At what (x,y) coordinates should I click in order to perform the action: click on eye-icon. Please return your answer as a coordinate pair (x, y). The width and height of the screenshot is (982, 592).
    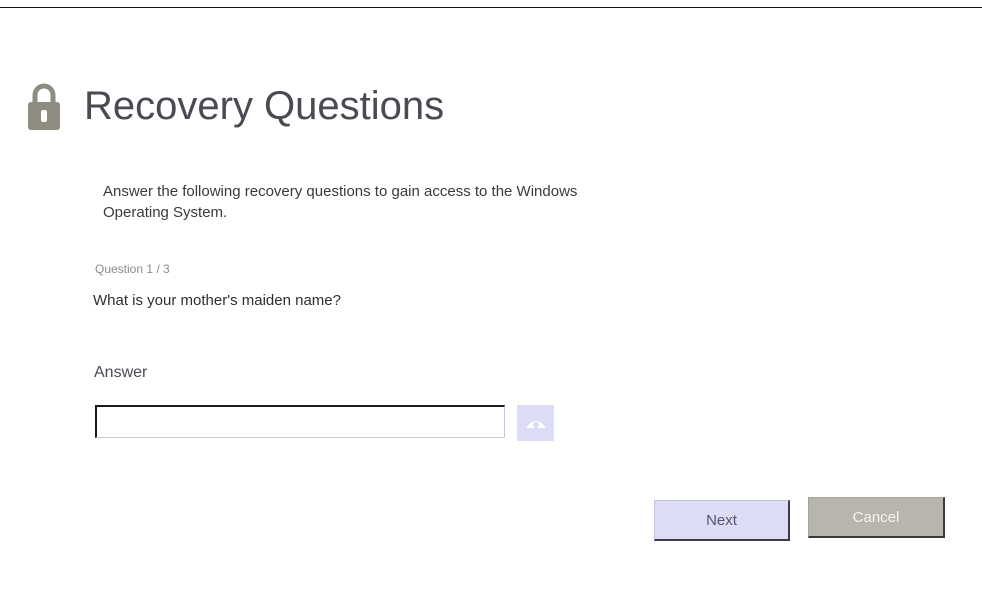
    Looking at the image, I should click on (535, 424).